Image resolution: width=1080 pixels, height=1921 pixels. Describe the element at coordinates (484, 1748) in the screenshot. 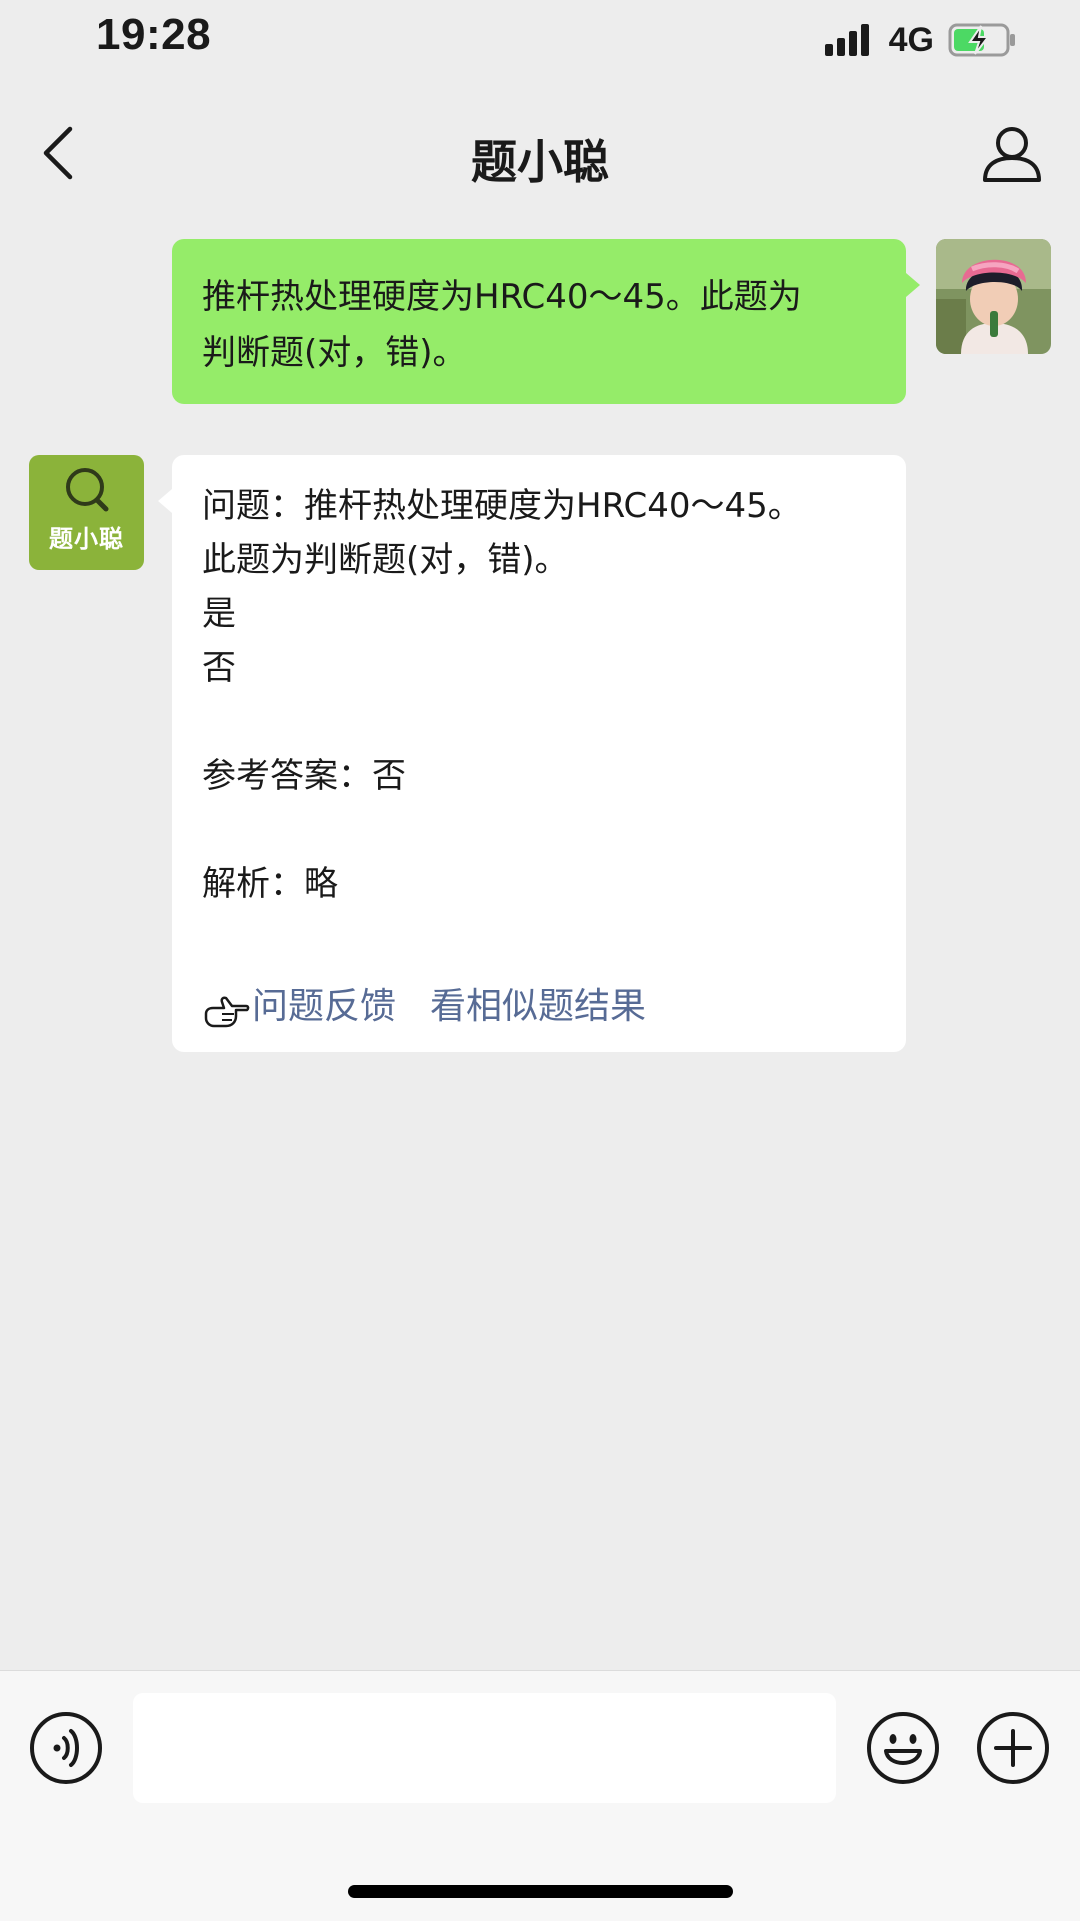

I see `message-input` at that location.